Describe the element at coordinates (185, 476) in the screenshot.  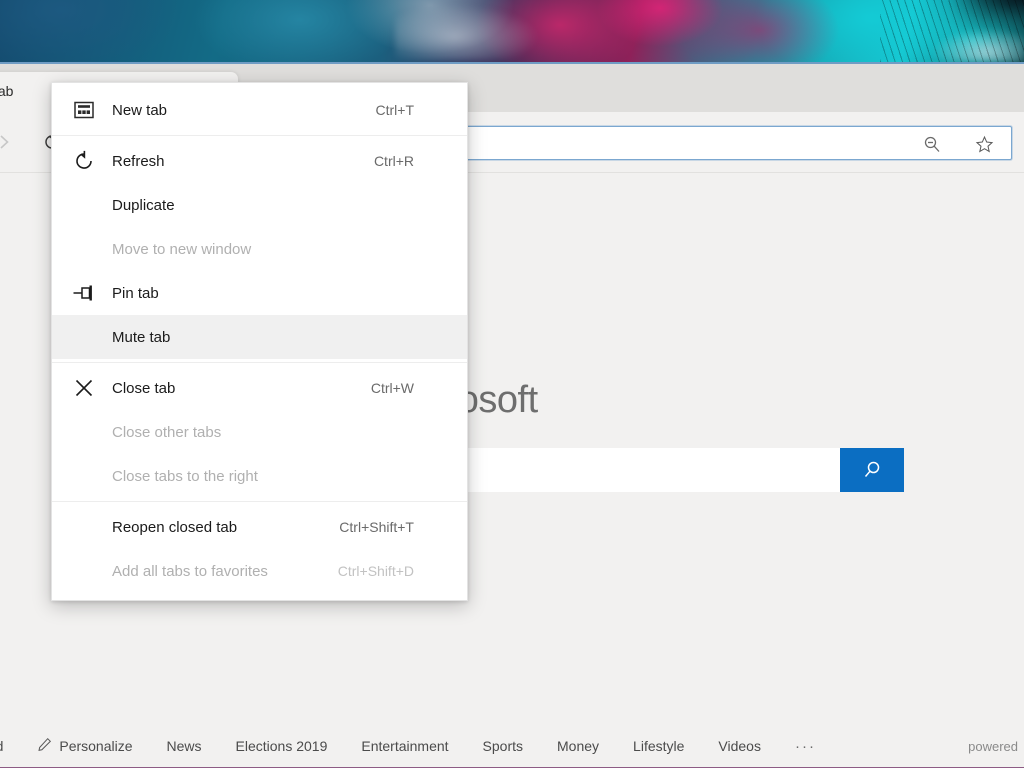
I see `menu-item-label: Close tabs to the right` at that location.